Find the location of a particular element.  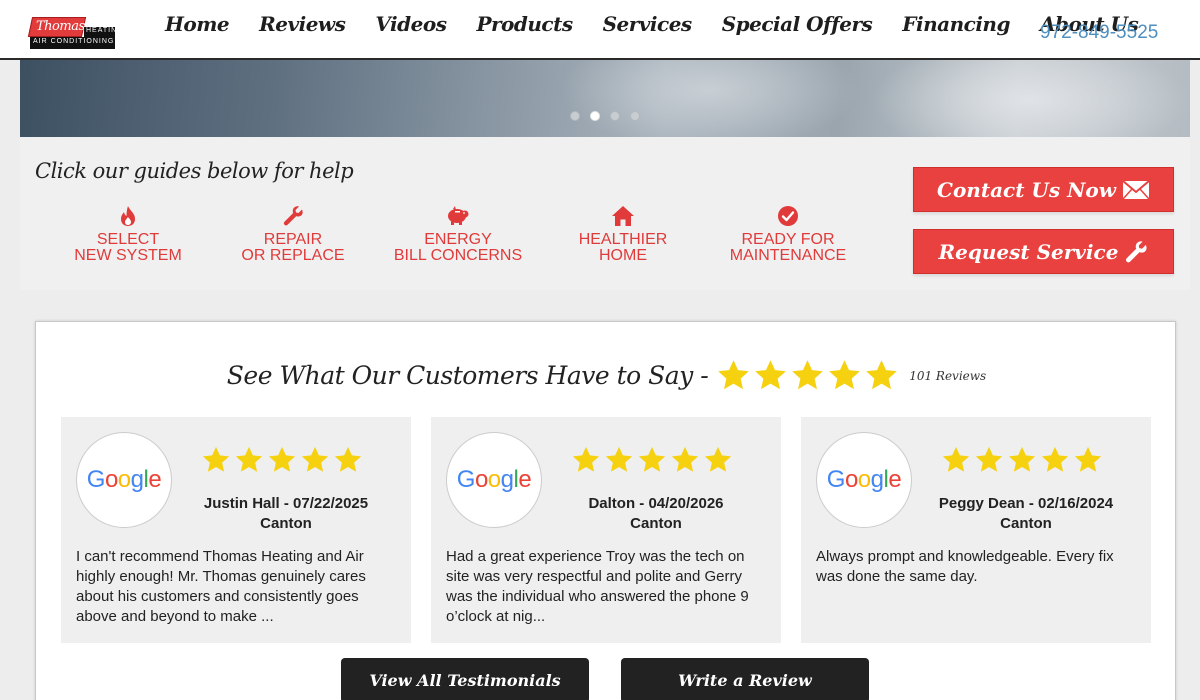

nav-videos: Videos is located at coordinates (411, 24).